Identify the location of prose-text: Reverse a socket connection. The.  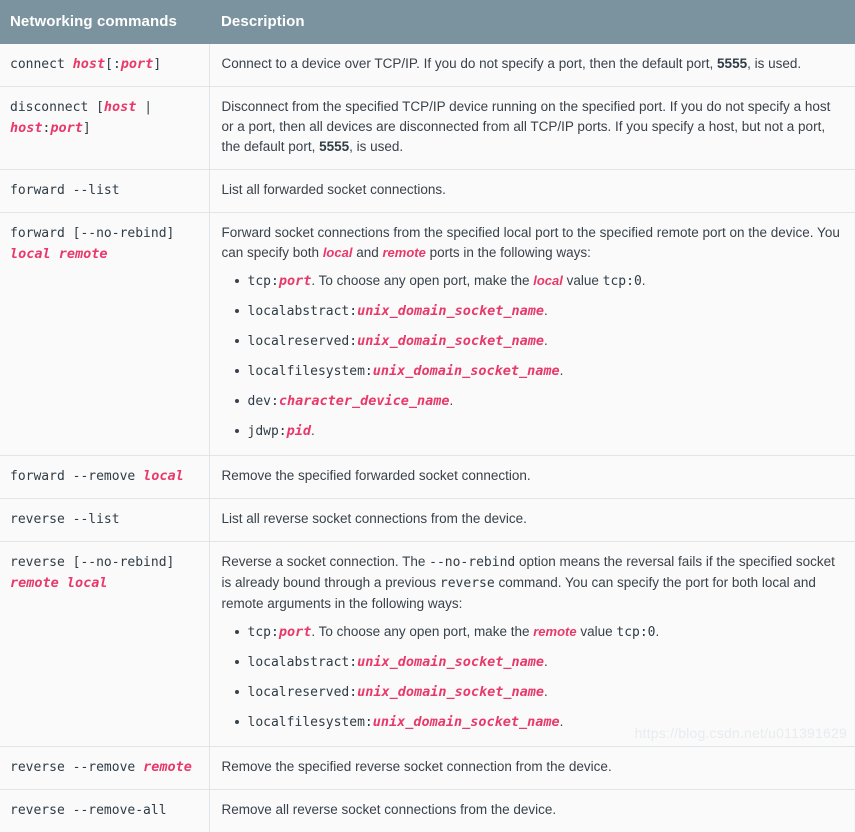
(326, 561).